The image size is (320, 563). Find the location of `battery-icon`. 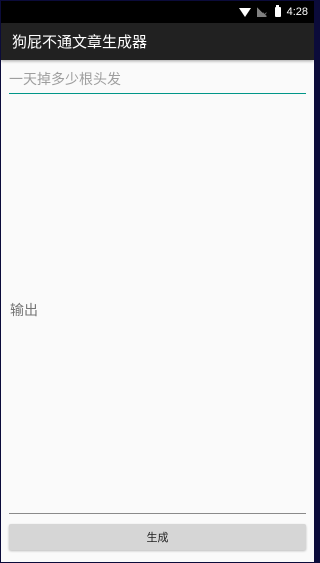

battery-icon is located at coordinates (277, 11).